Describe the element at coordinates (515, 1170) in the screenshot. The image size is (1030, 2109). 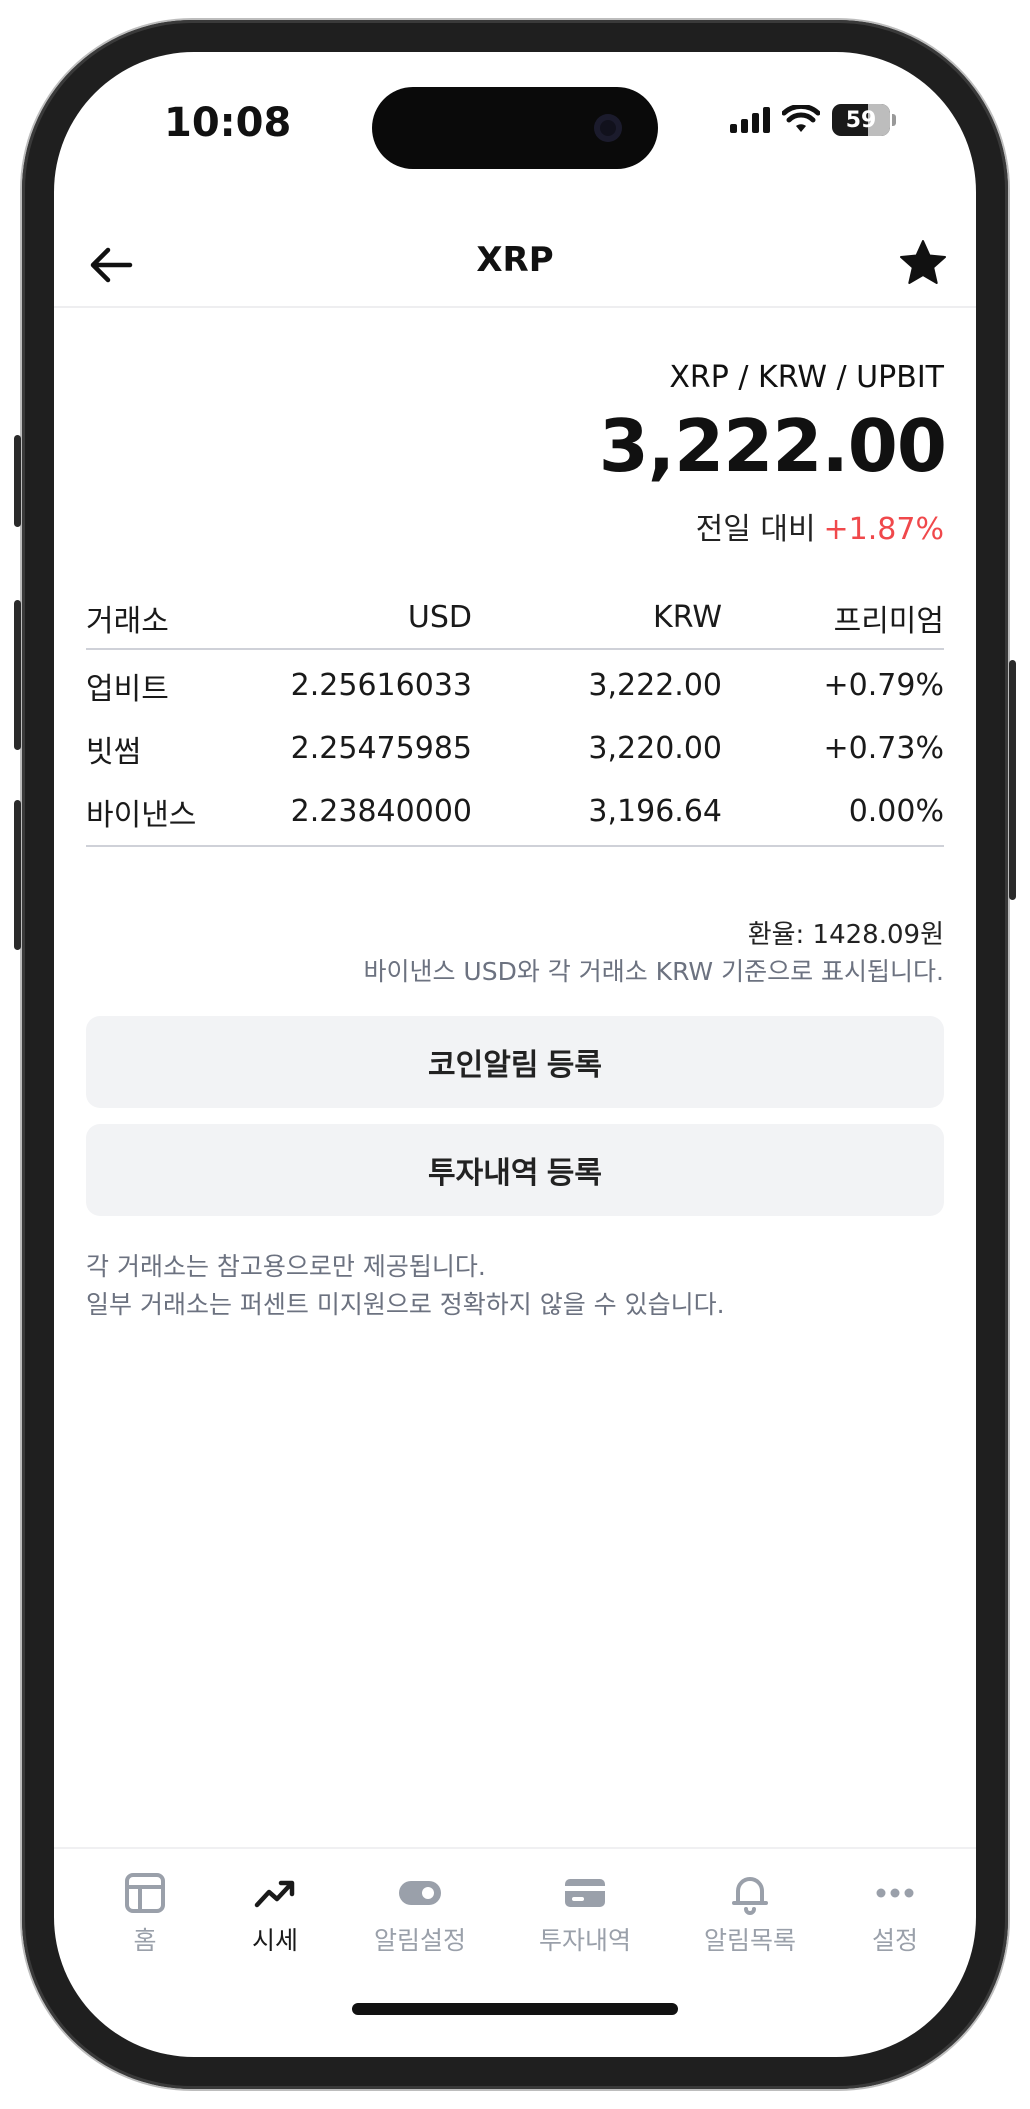
I see `investment-register-button: 투자내역 등록` at that location.